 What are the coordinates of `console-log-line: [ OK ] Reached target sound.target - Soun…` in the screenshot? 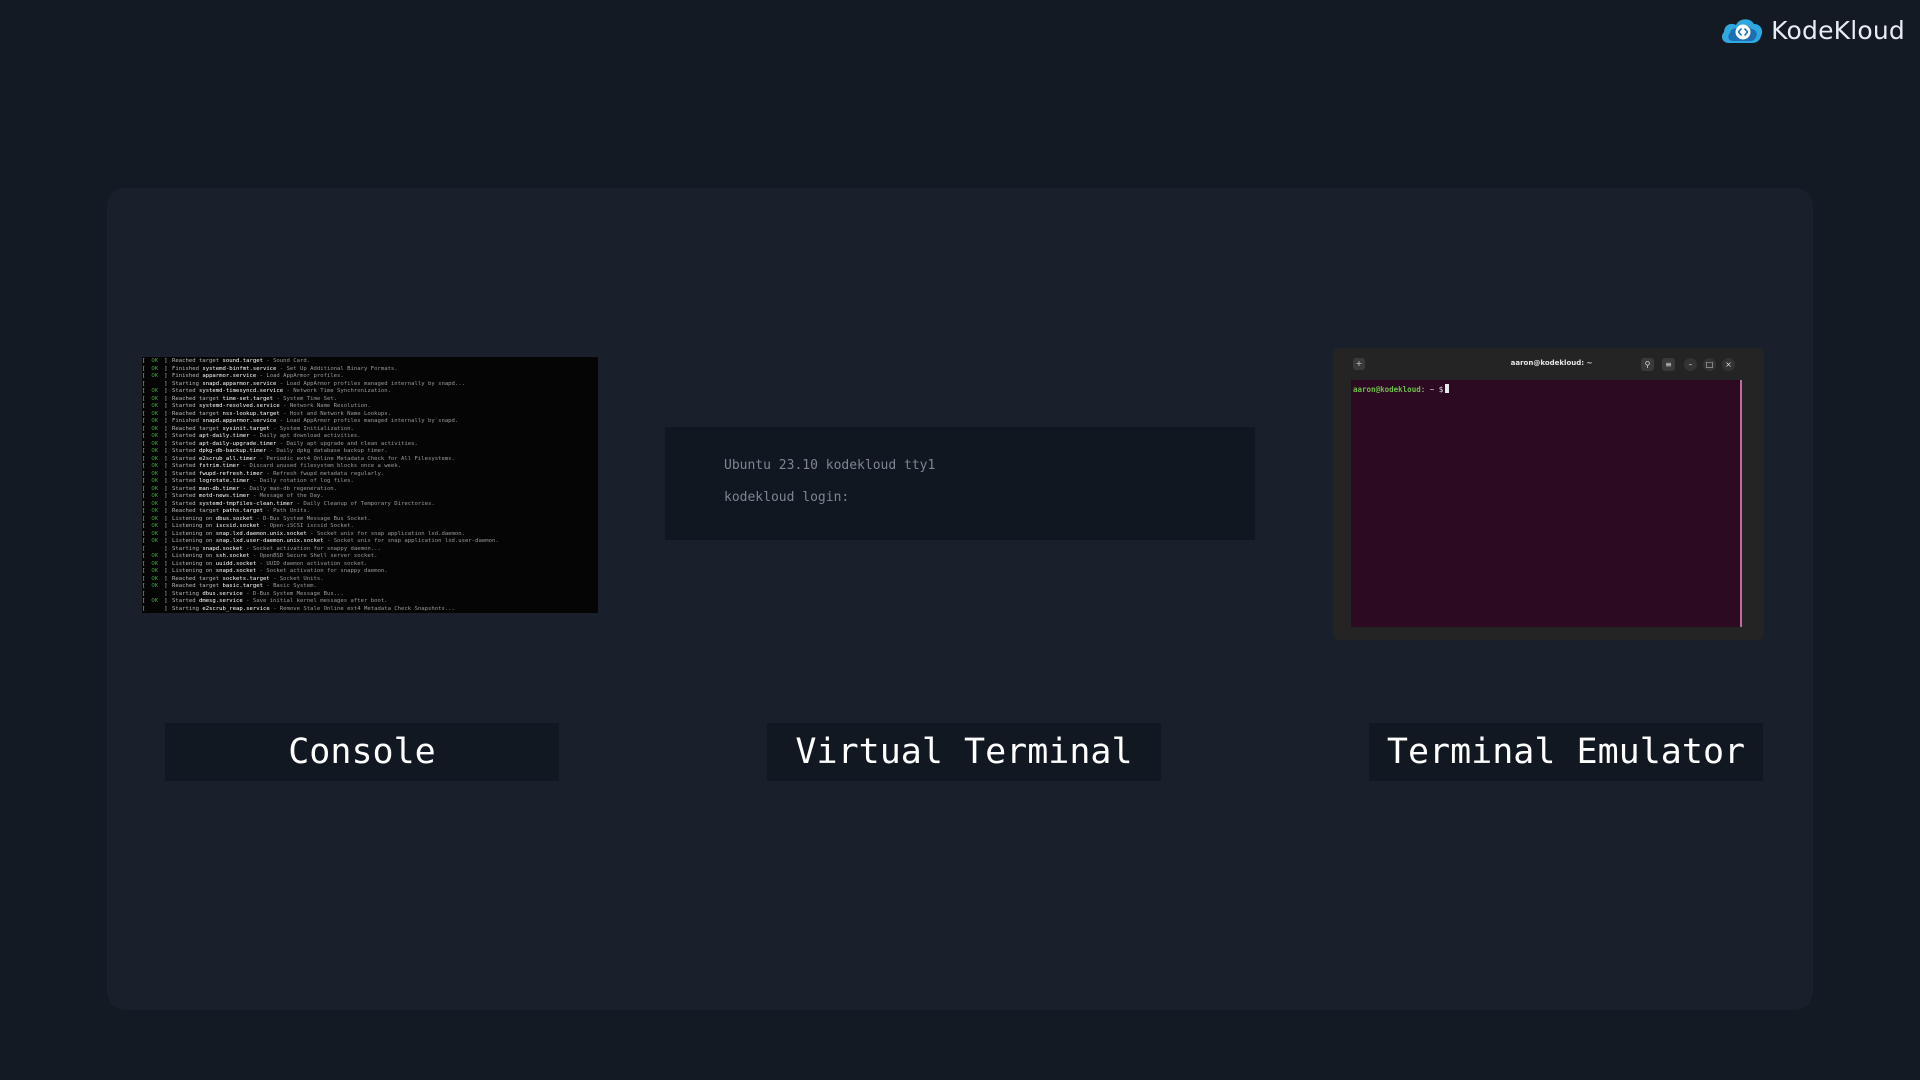 It's located at (226, 361).